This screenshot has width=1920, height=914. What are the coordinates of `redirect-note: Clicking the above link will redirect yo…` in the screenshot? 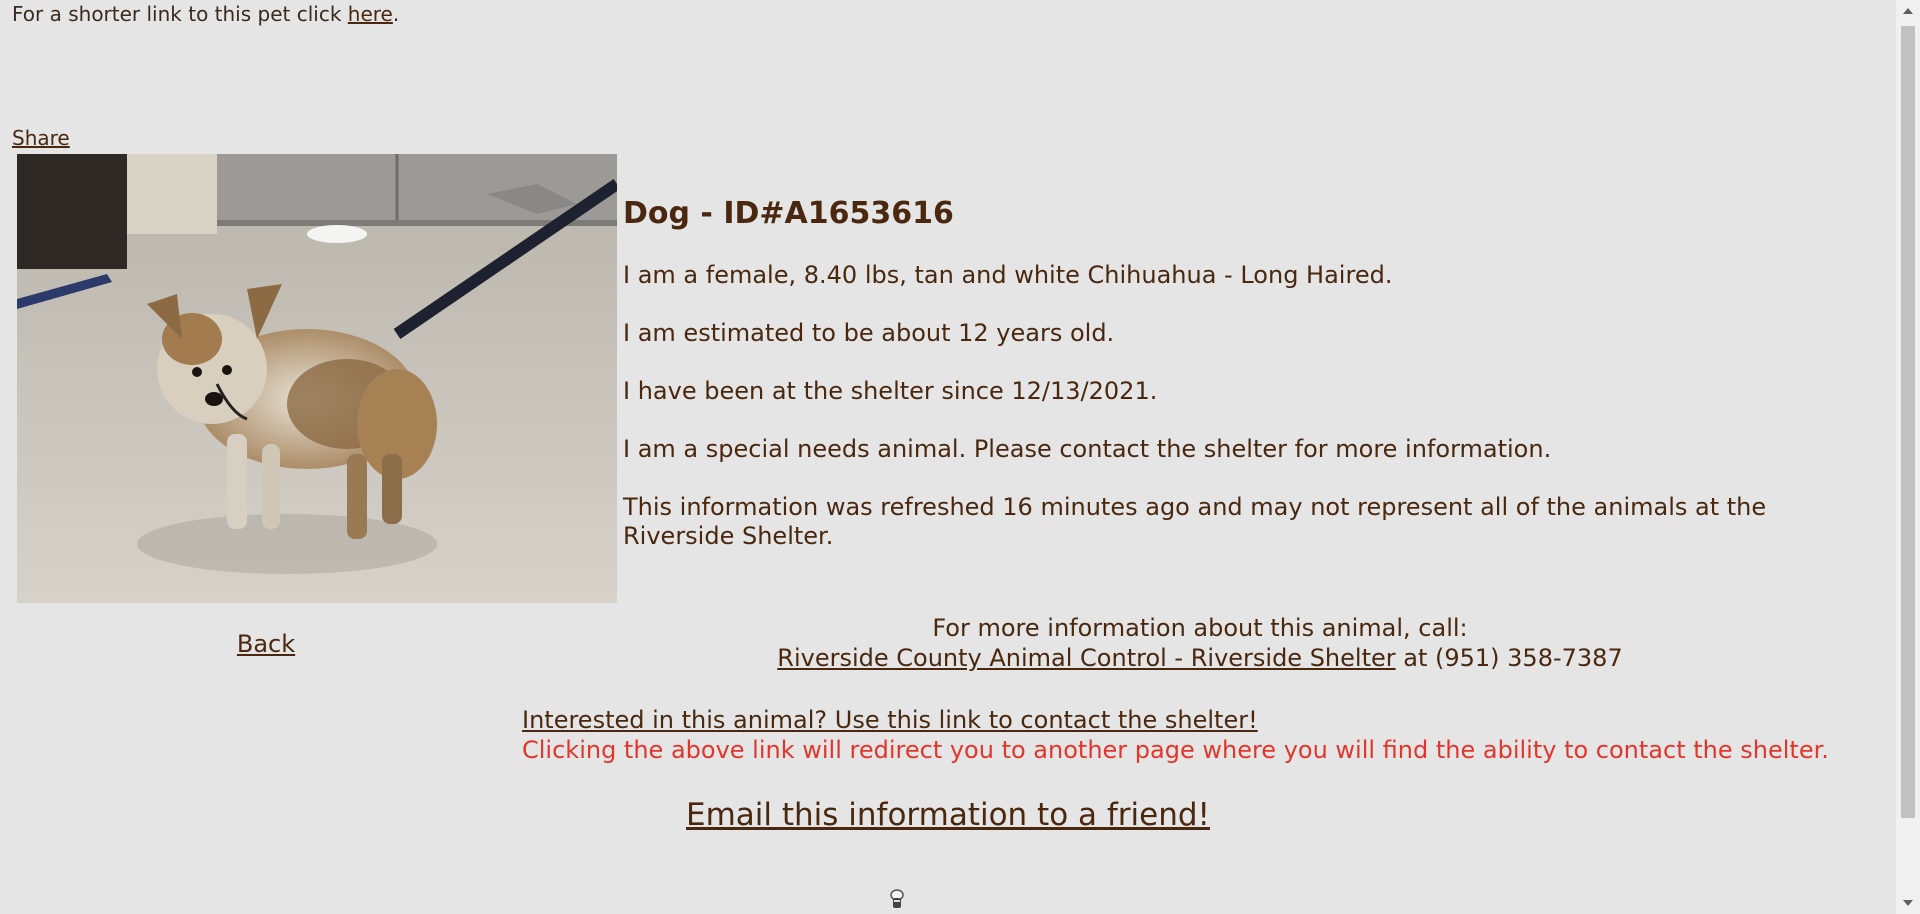 It's located at (1175, 750).